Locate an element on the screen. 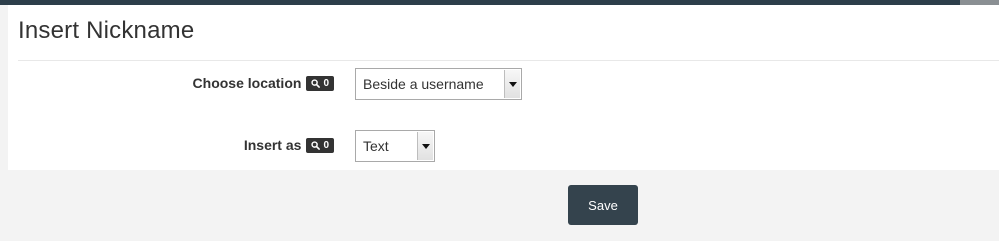 This screenshot has width=999, height=241. insert-as-selected-value: Text is located at coordinates (376, 146).